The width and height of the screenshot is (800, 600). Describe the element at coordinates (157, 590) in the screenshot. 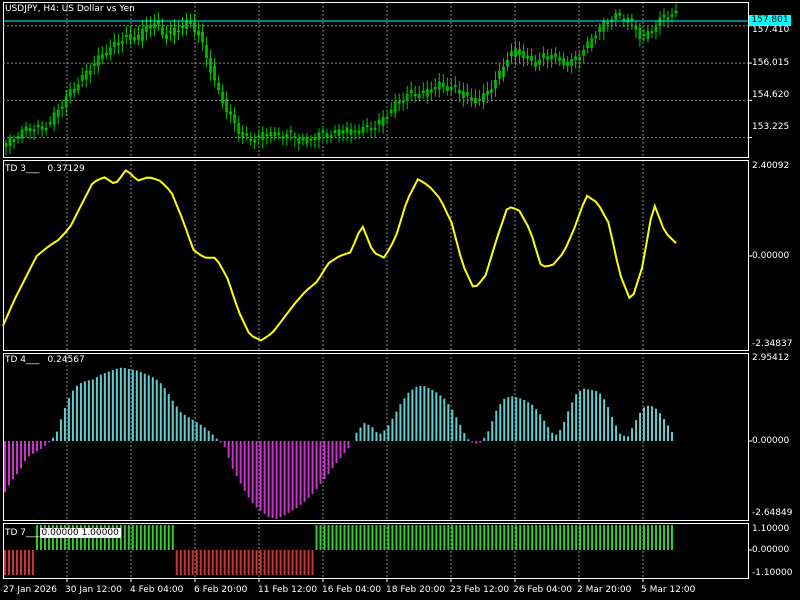

I see `time-axis-label-3: 4 Feb 04:00` at that location.